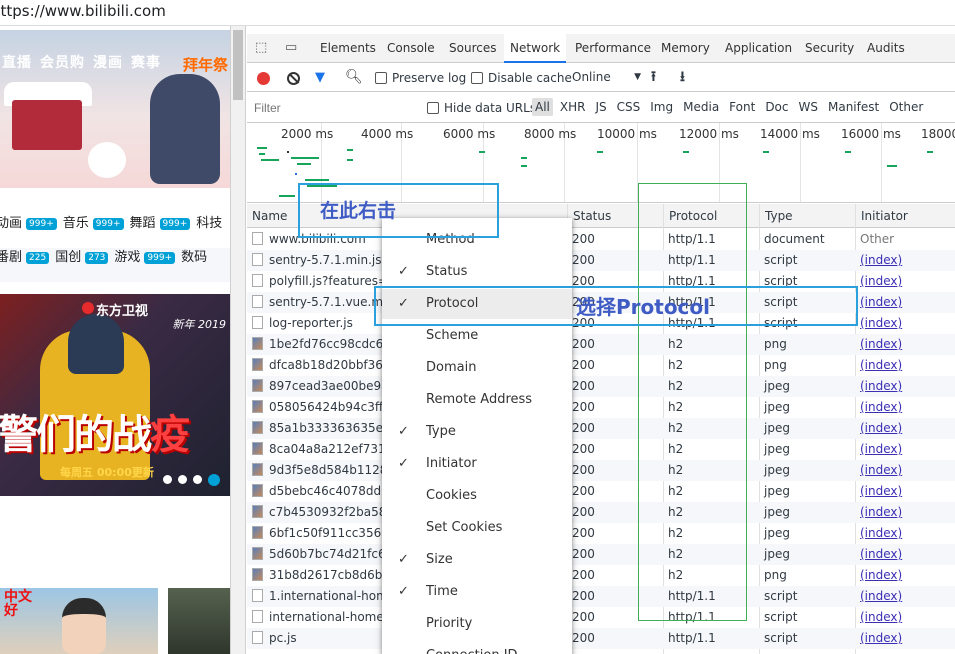 The image size is (955, 654). Describe the element at coordinates (411, 48) in the screenshot. I see `tab-console: Console` at that location.